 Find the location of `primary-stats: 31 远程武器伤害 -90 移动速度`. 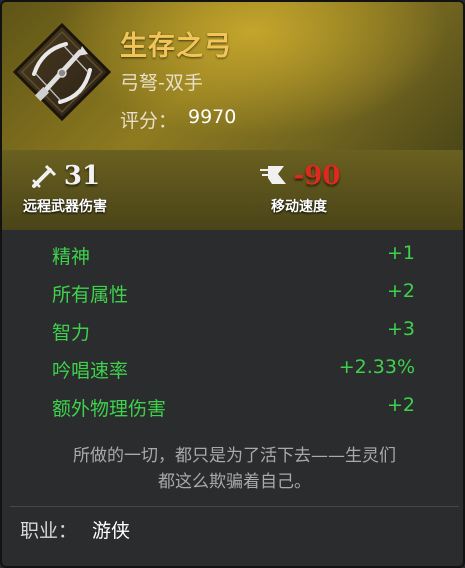

primary-stats: 31 远程武器伤害 -90 移动速度 is located at coordinates (232, 190).